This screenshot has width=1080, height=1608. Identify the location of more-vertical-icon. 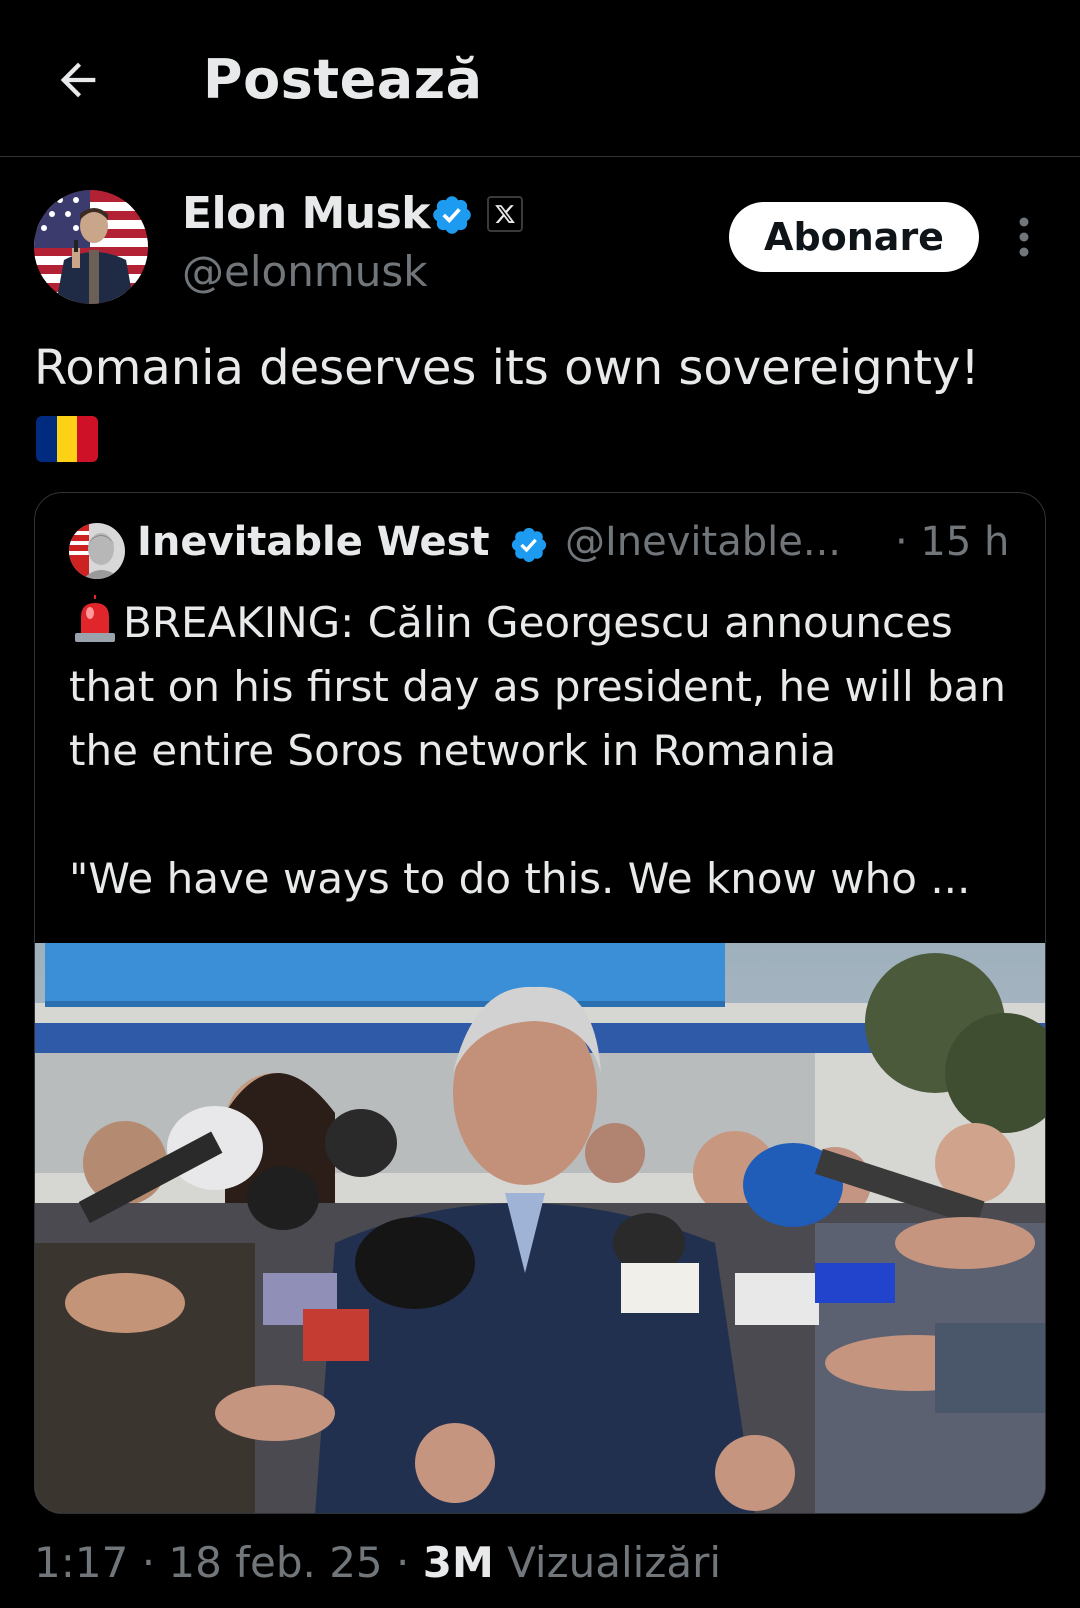
(1024, 237).